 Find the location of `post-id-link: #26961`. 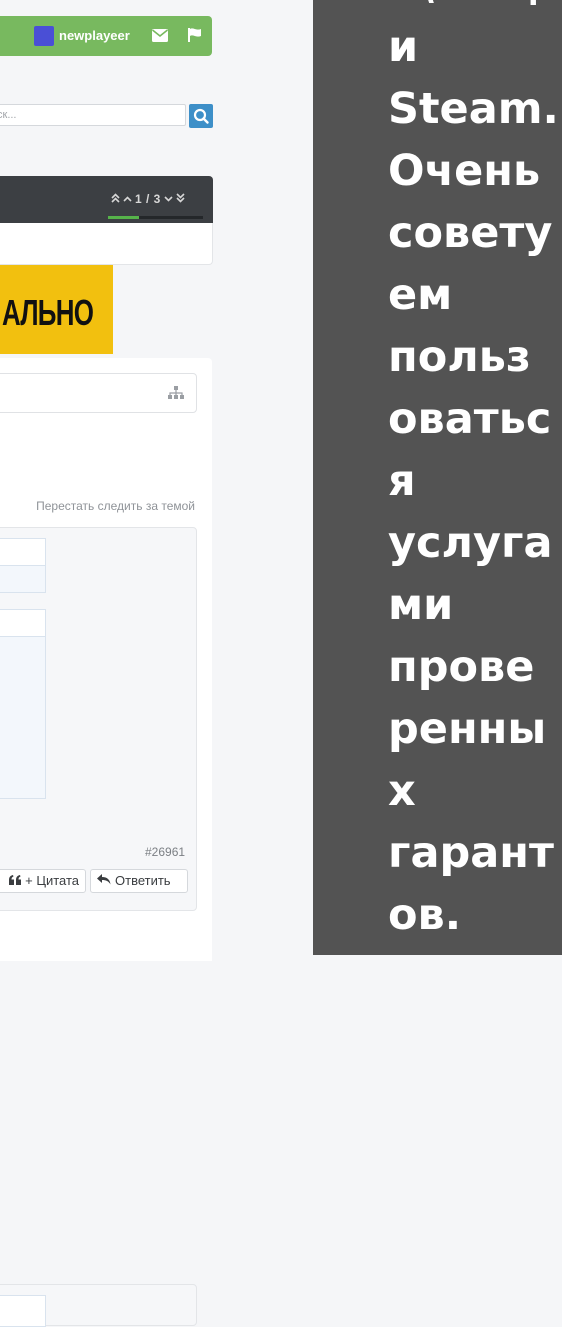

post-id-link: #26961 is located at coordinates (165, 852).